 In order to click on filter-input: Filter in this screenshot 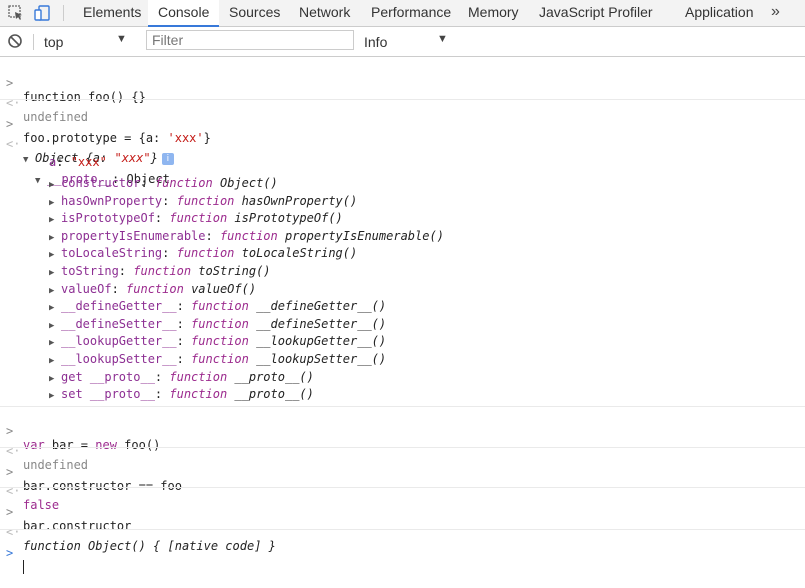, I will do `click(250, 40)`.